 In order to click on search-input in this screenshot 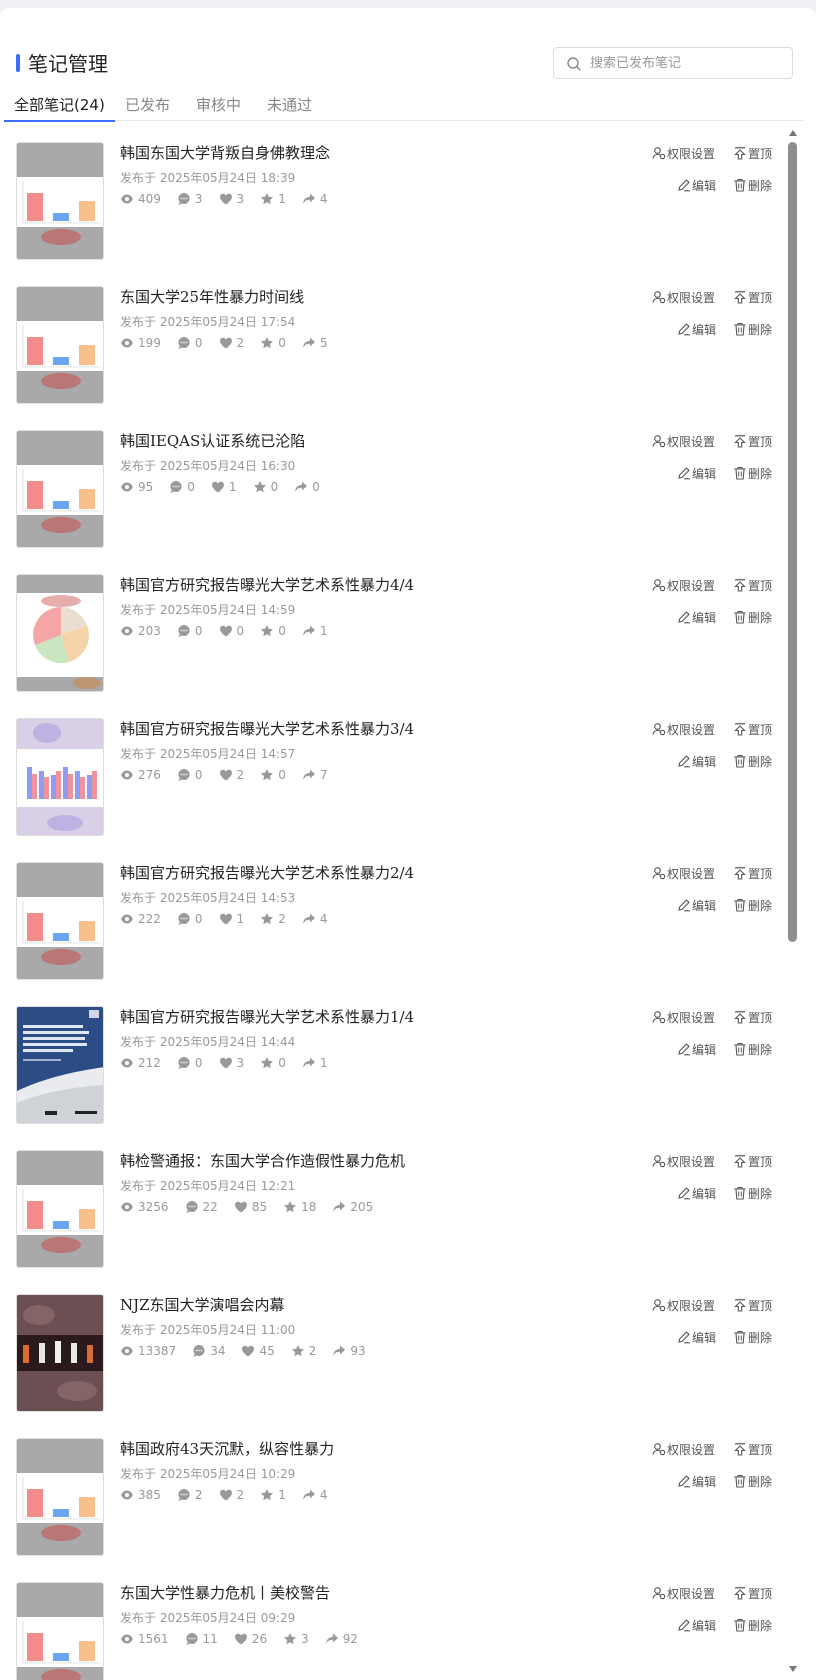, I will do `click(688, 63)`.